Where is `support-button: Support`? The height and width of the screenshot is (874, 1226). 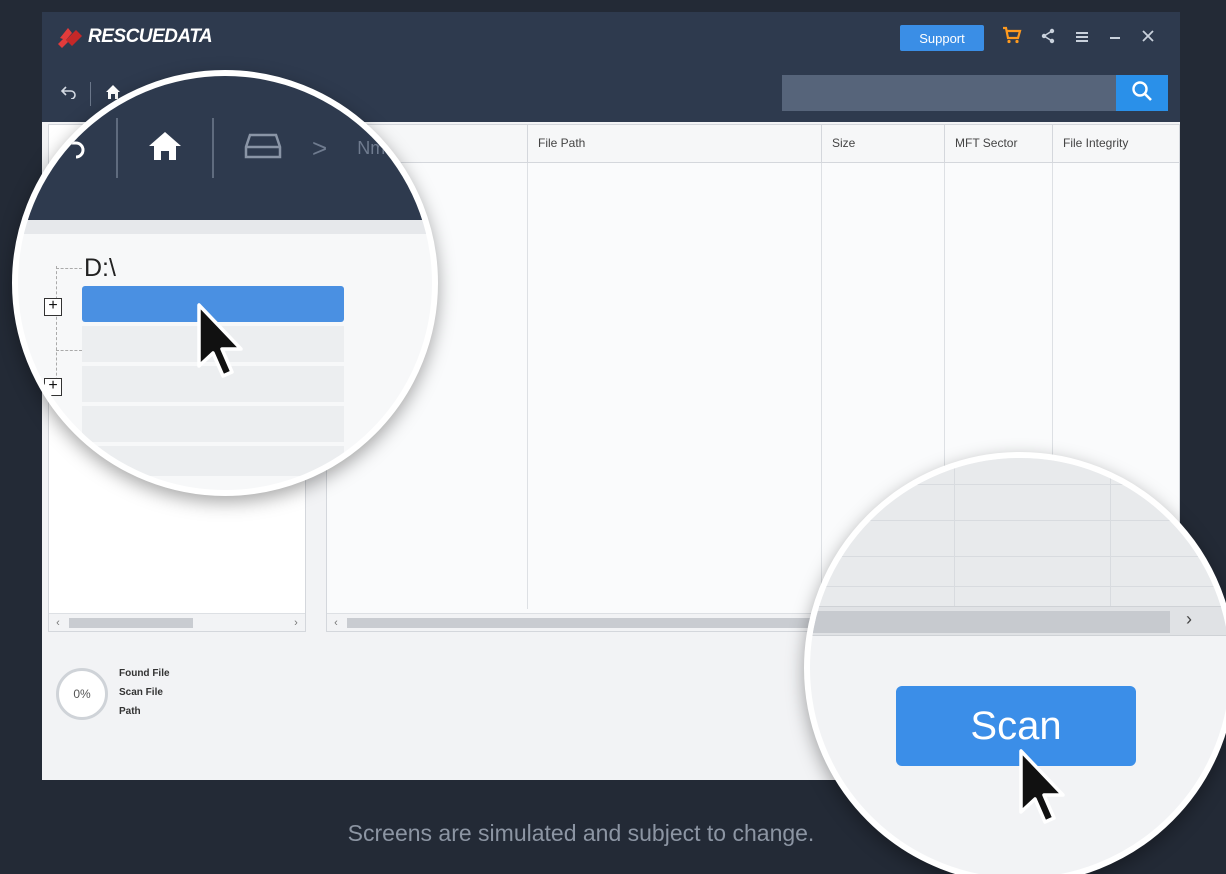
support-button: Support is located at coordinates (942, 38).